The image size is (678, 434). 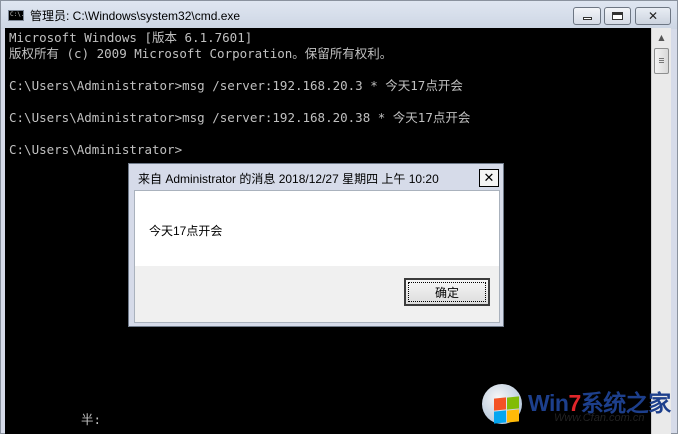 I want to click on close-button: ✕, so click(x=653, y=16).